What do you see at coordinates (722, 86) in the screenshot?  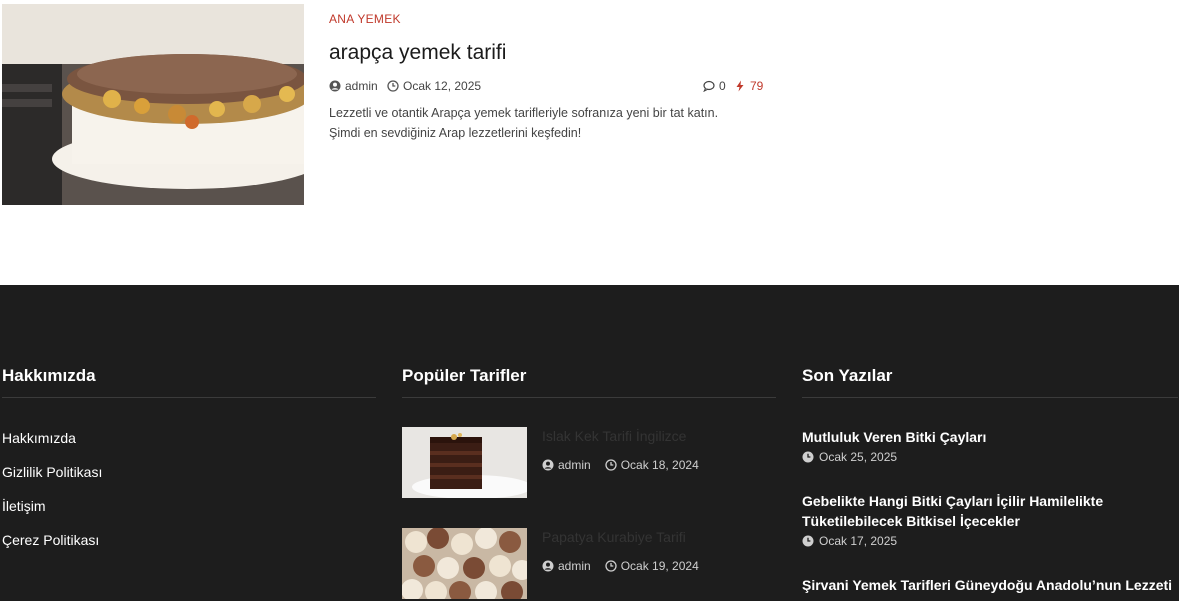 I see `post-comments-count: 0` at bounding box center [722, 86].